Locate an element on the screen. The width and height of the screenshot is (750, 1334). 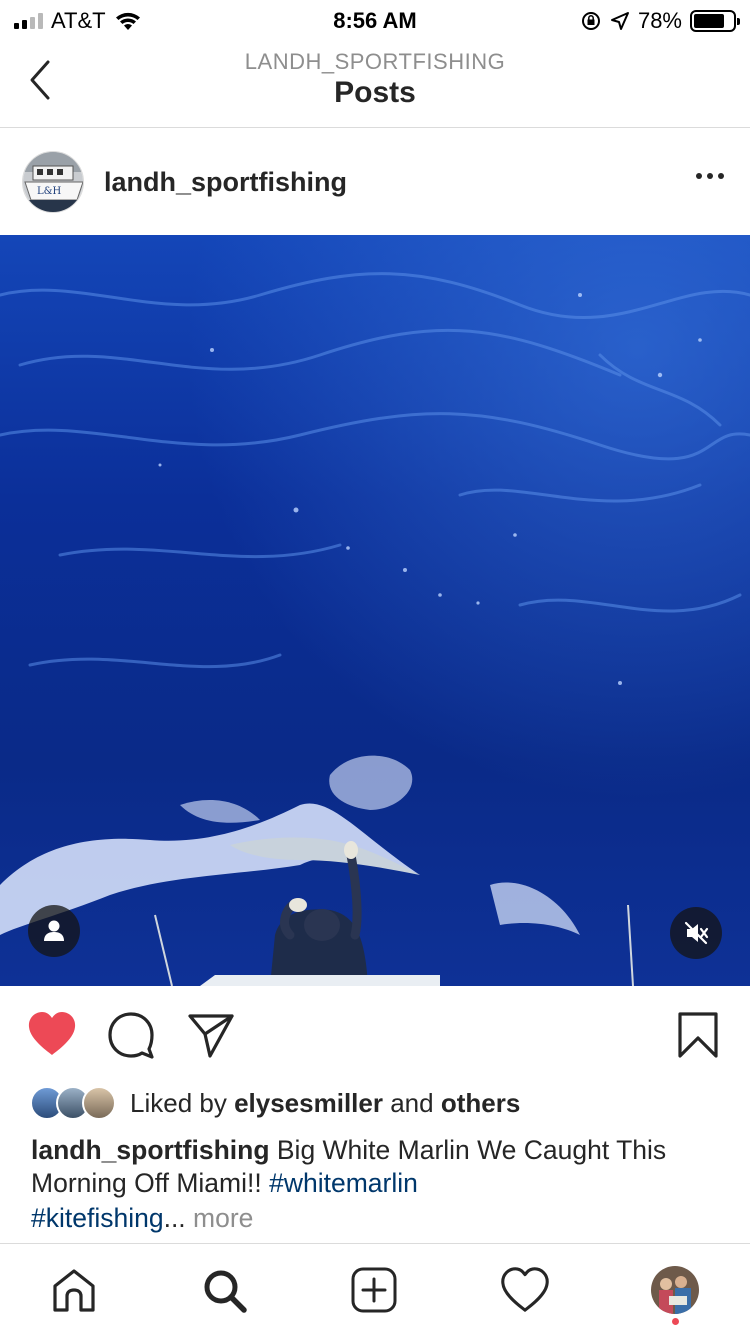
heart-filled-icon is located at coordinates (52, 1033).